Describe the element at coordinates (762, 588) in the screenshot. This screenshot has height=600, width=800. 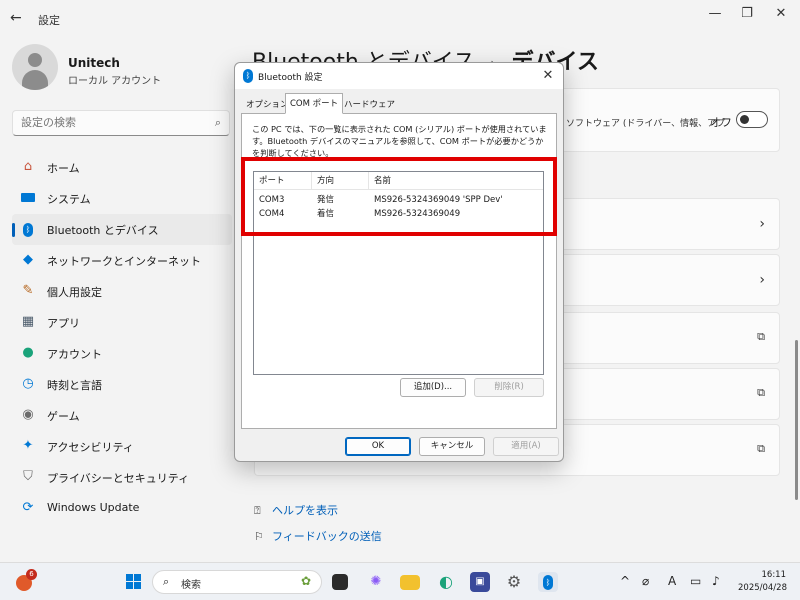
I see `clock-date: 2025/04/28` at that location.